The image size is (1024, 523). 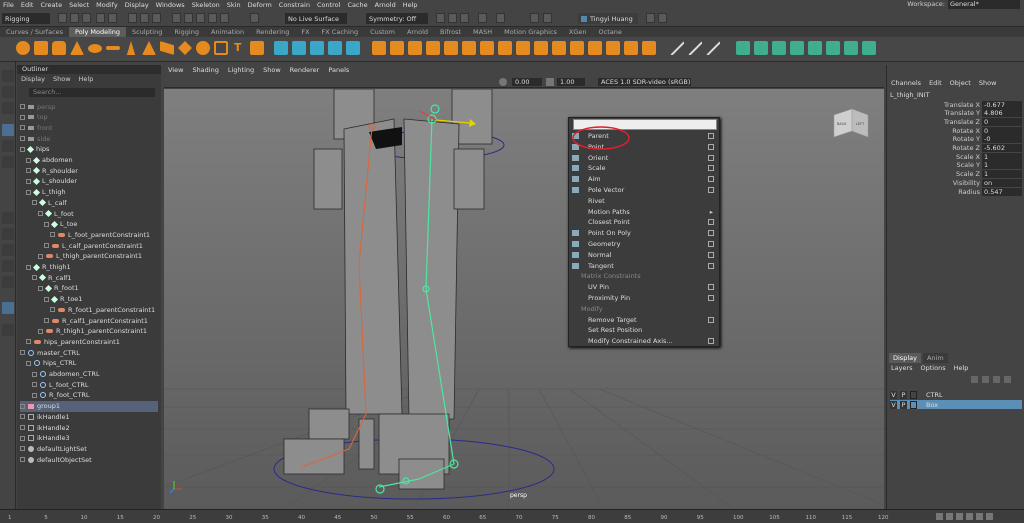 I want to click on outliner-item: L_toe, so click(x=101, y=224).